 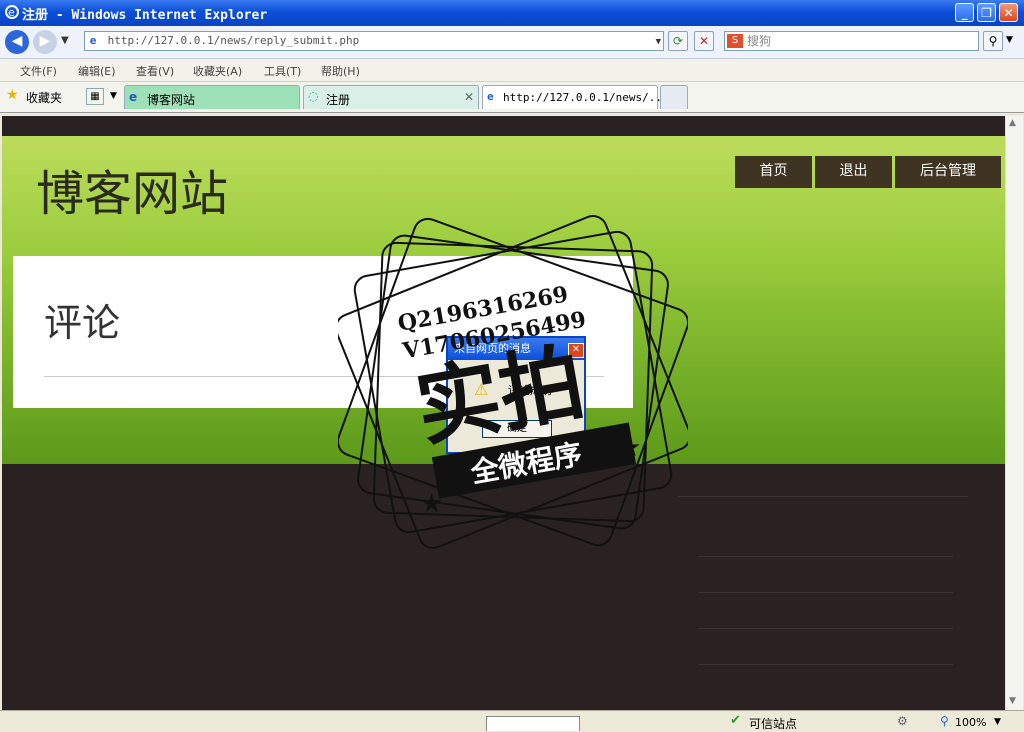 What do you see at coordinates (512, 70) in the screenshot?
I see `menu-bar: 文件(F) 编辑(E) 查看(V) 收藏夹(A) 工具(T) 帮助(H)` at bounding box center [512, 70].